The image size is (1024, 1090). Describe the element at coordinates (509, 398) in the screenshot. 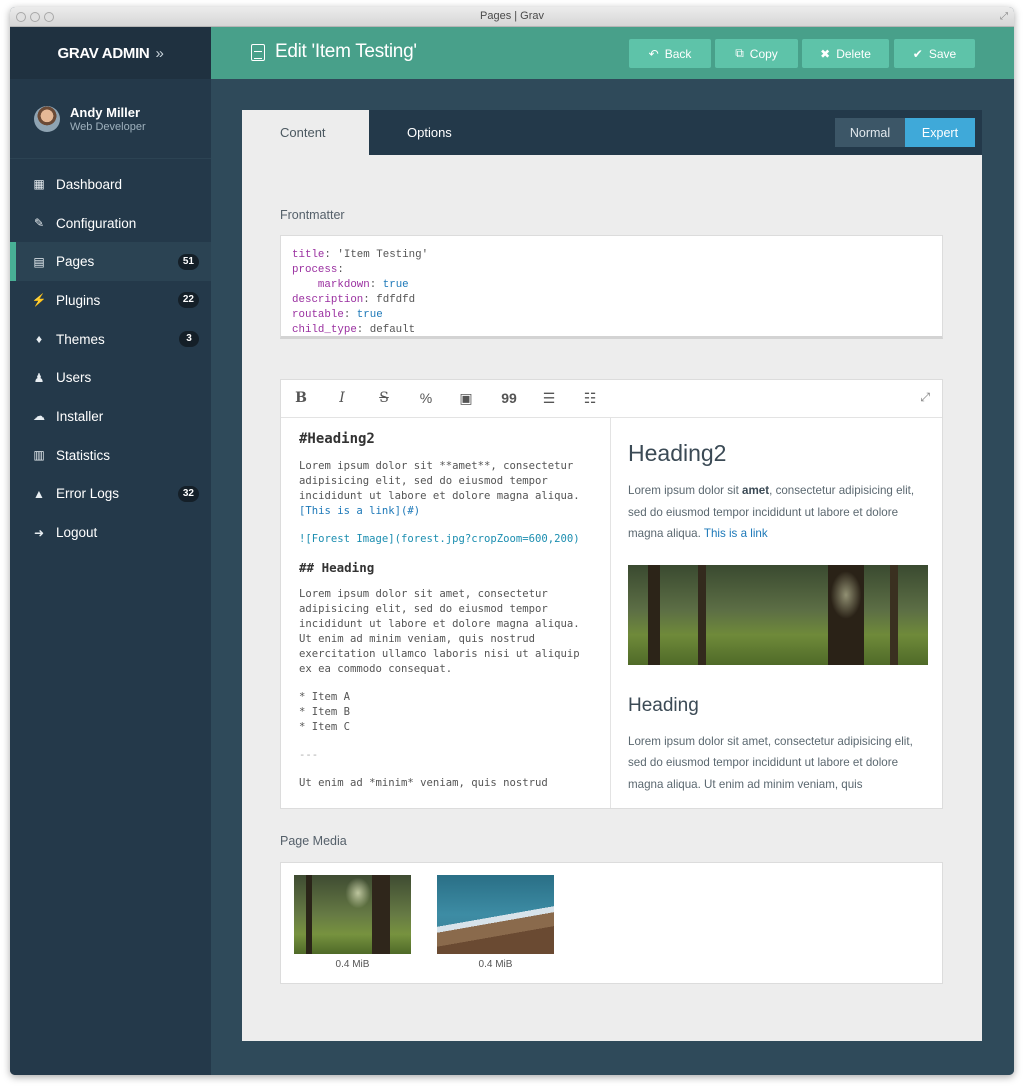

I see `quote-icon: 99` at that location.